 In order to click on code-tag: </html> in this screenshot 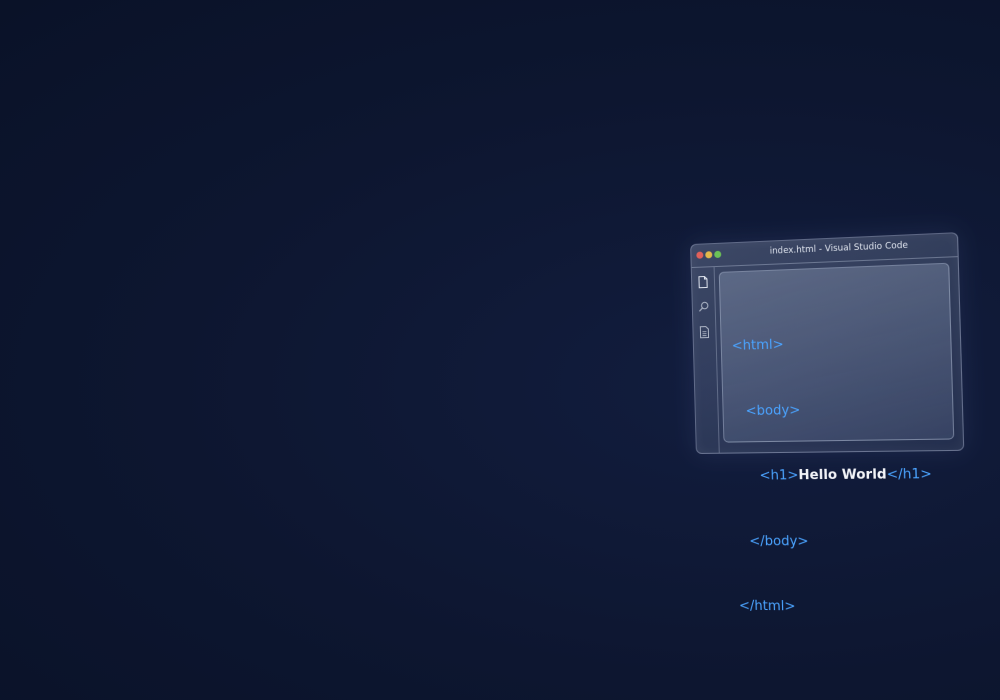, I will do `click(767, 607)`.